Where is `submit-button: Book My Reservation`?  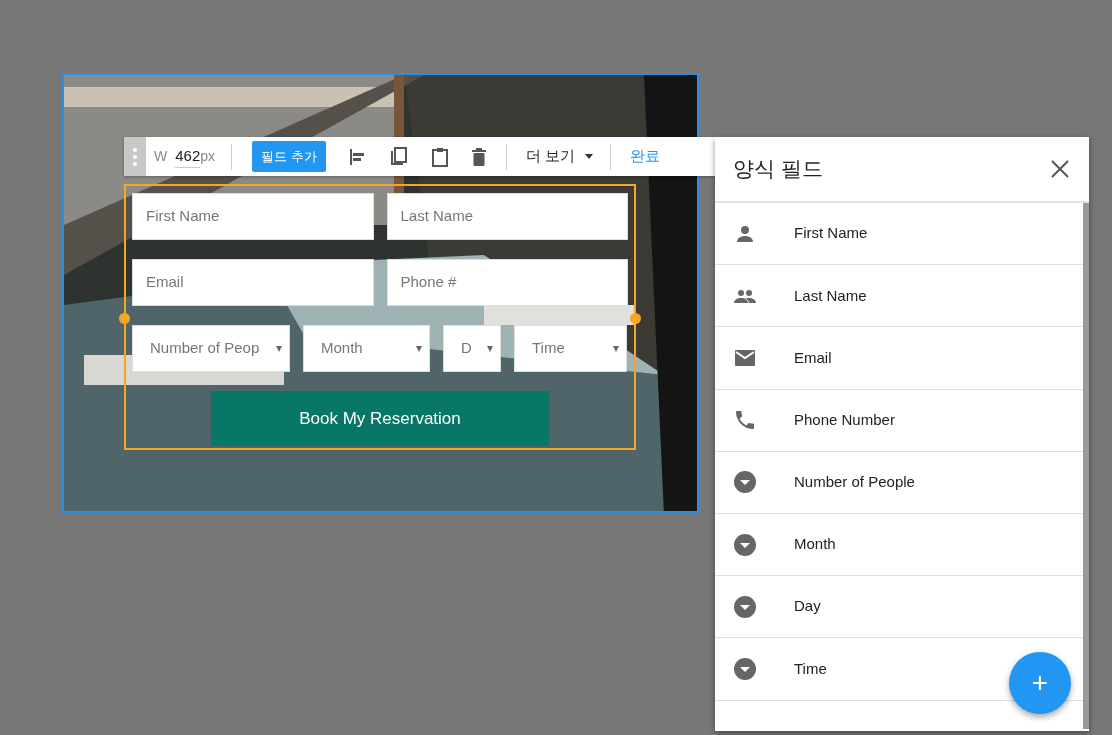 submit-button: Book My Reservation is located at coordinates (380, 418).